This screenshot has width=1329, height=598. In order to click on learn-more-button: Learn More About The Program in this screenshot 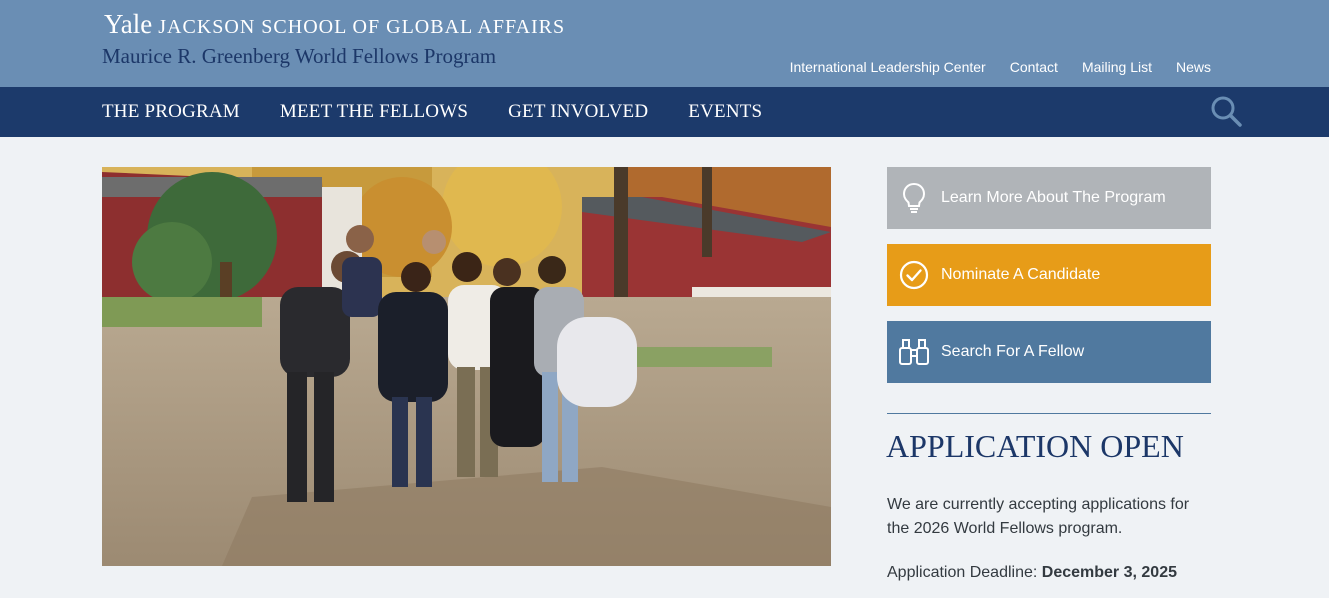, I will do `click(1049, 198)`.